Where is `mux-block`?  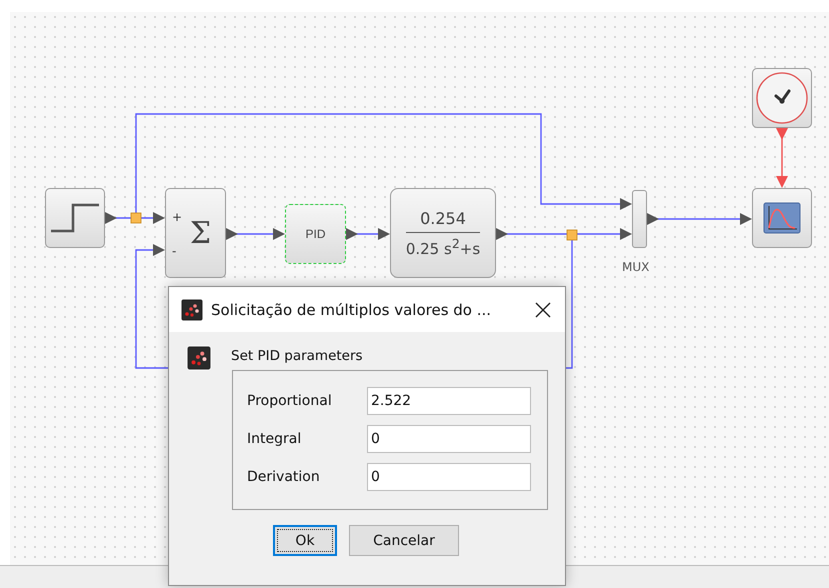 mux-block is located at coordinates (639, 219).